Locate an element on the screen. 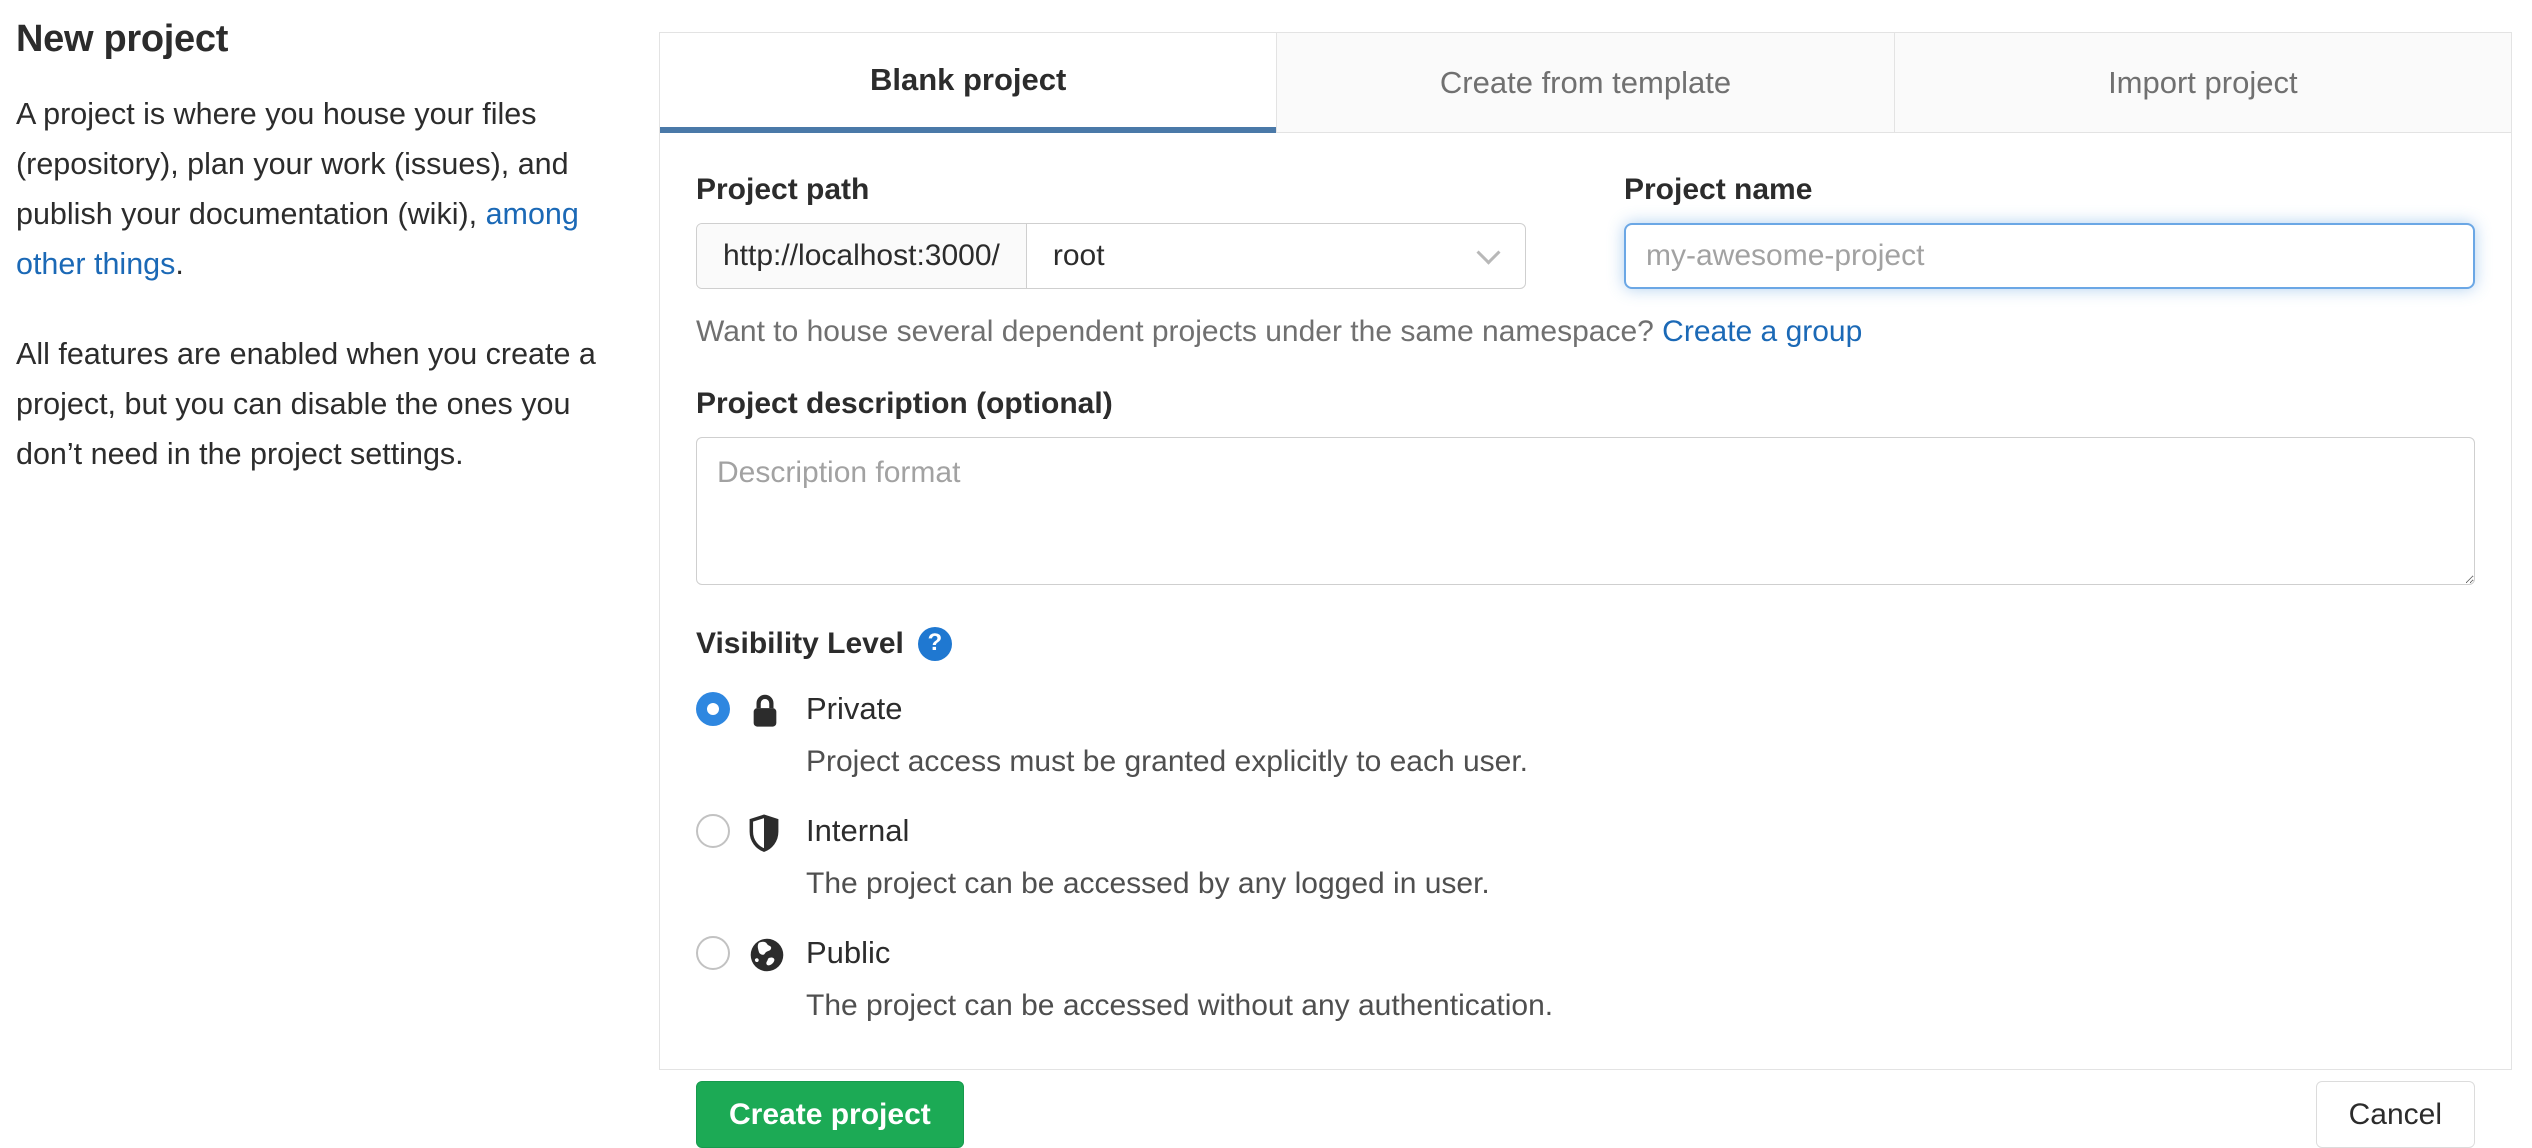 The width and height of the screenshot is (2532, 1148). project-name-label: Project name is located at coordinates (1718, 189).